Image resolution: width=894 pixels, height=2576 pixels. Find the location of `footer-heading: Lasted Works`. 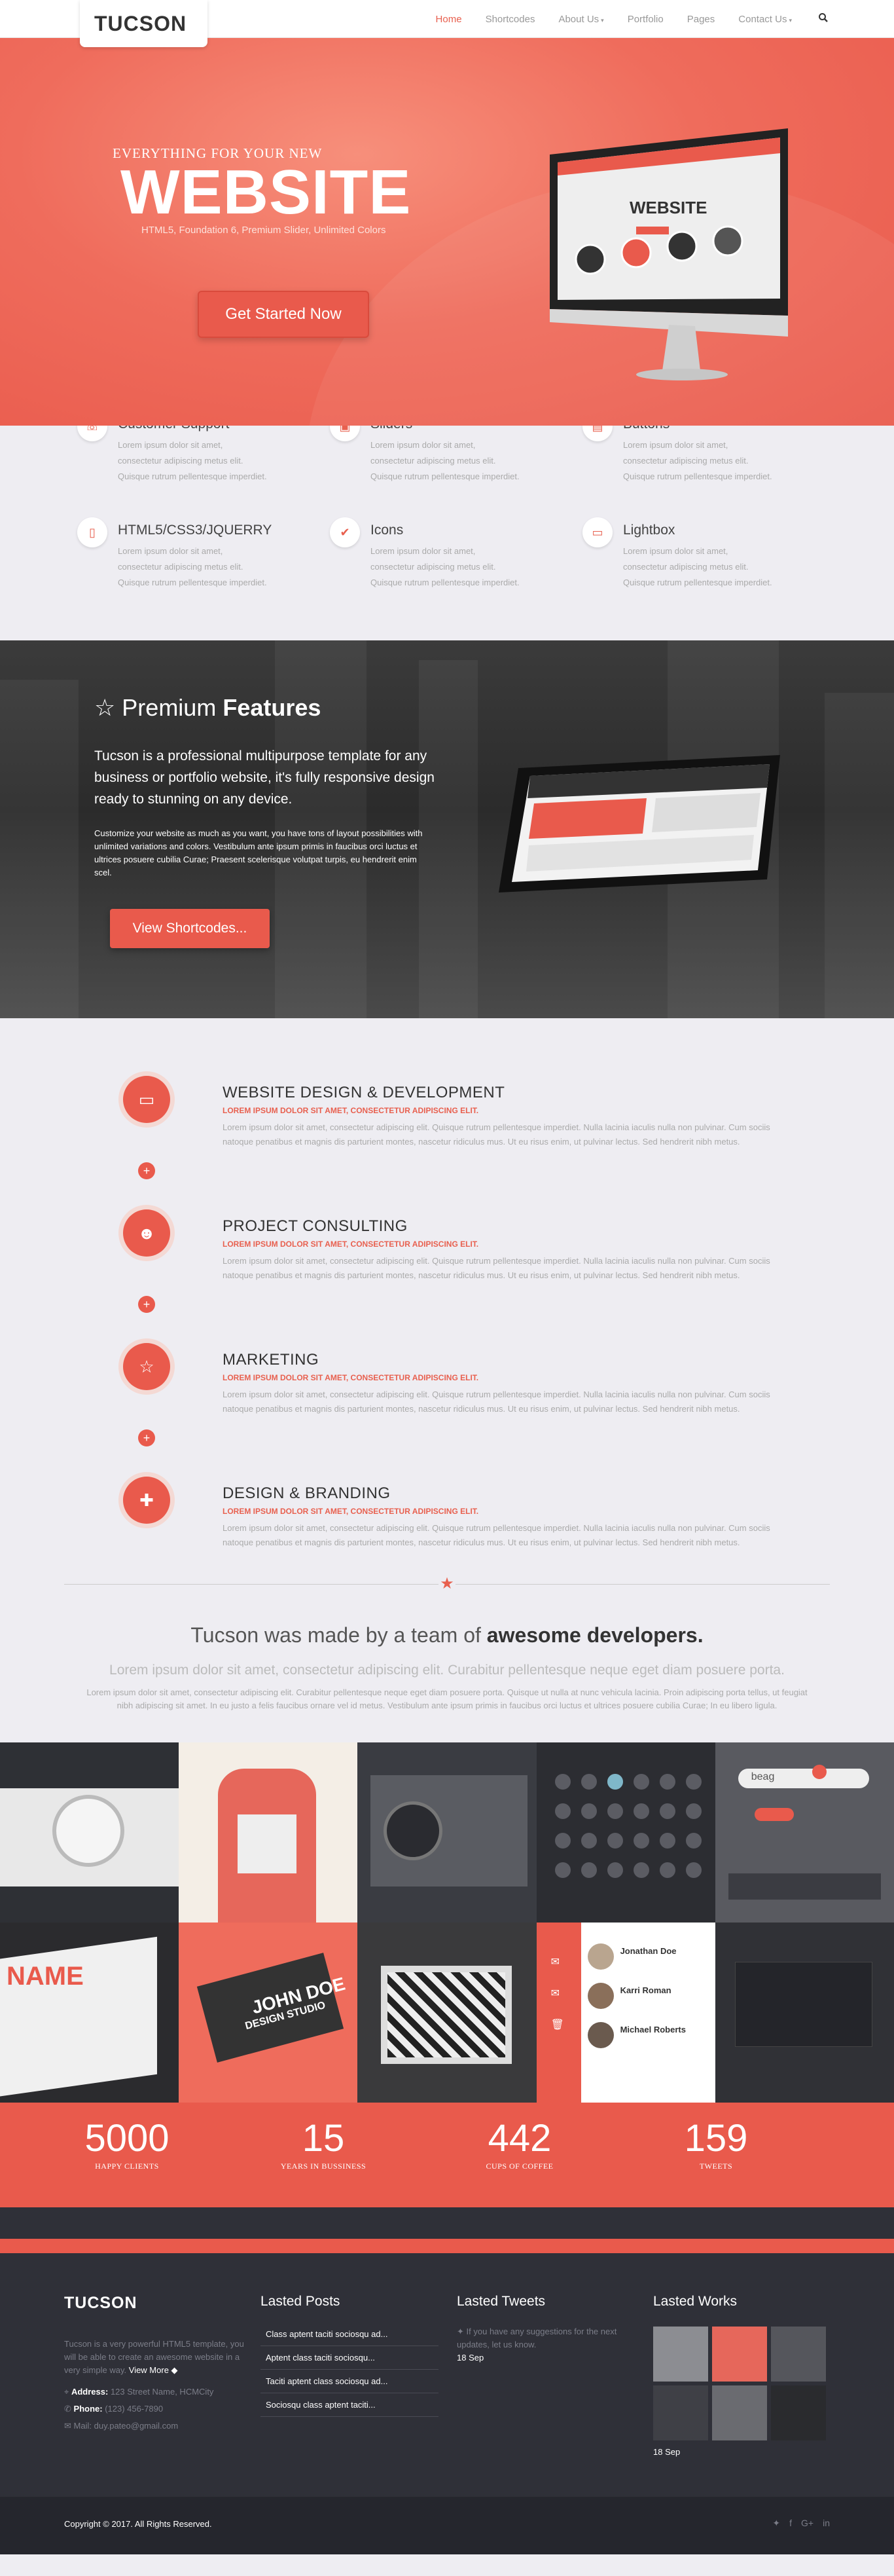

footer-heading: Lasted Works is located at coordinates (695, 2301).